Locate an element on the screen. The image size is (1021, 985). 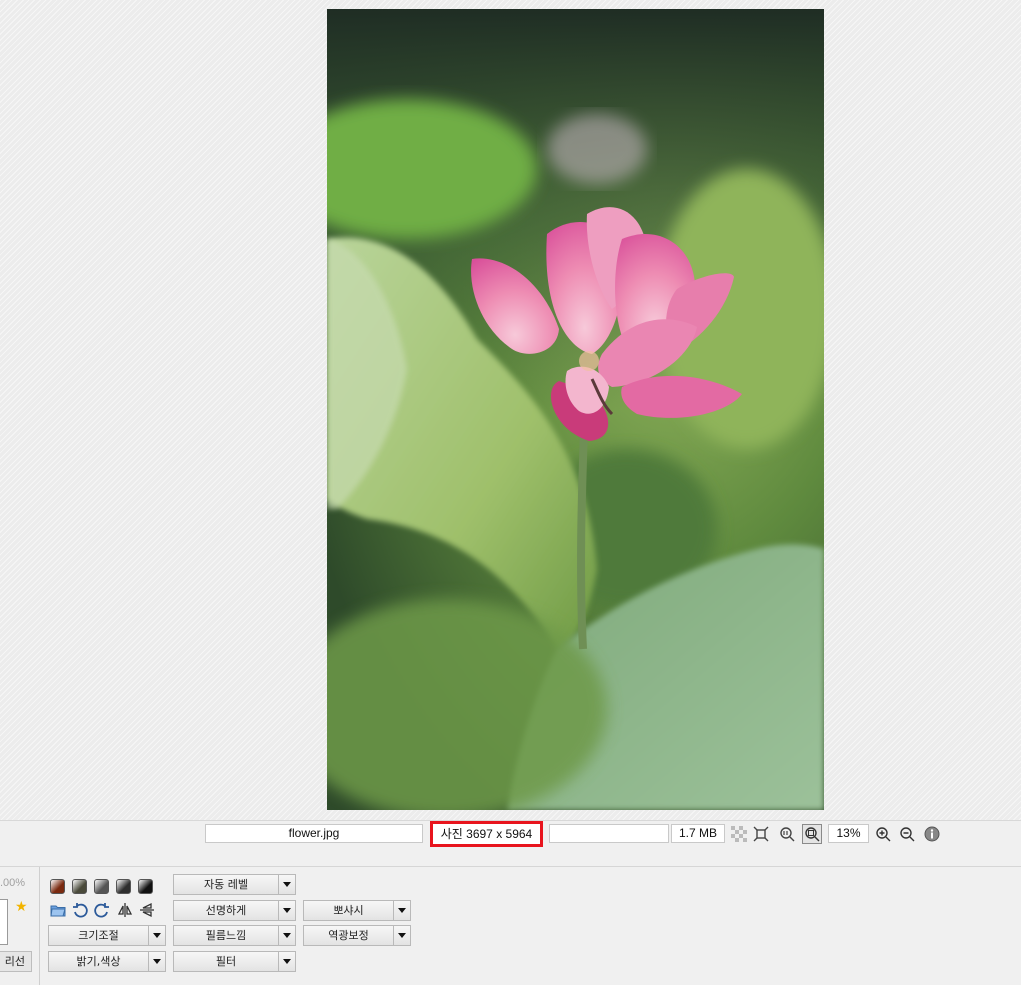
brightness-color-dropdown: 밝기,색상 is located at coordinates (107, 961).